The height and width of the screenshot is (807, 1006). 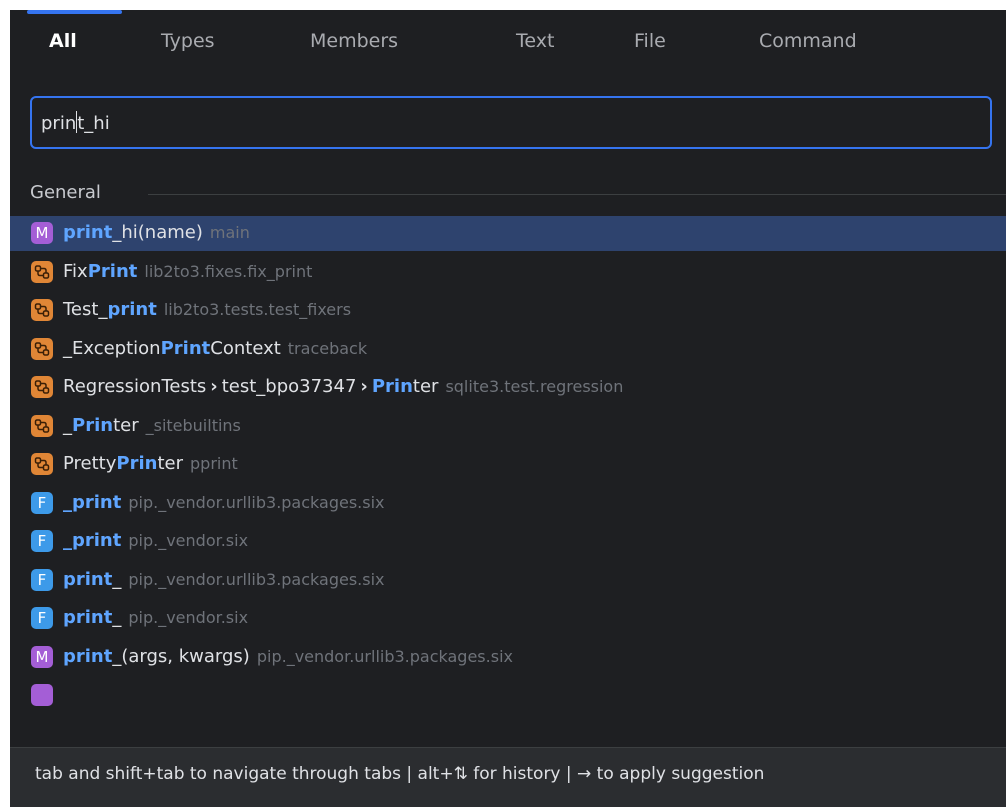 What do you see at coordinates (508, 349) in the screenshot?
I see `result-row: _ExceptionPrintContext traceback` at bounding box center [508, 349].